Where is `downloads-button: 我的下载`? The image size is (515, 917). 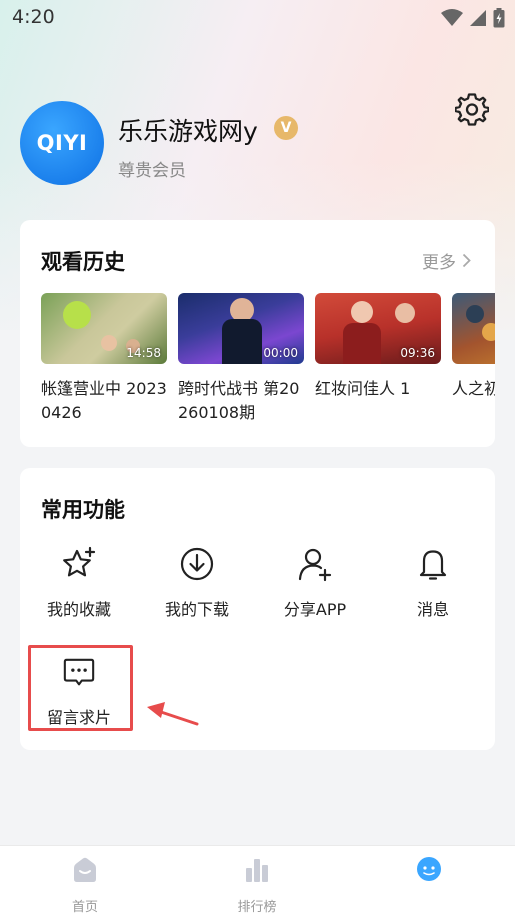
downloads-button: 我的下载 is located at coordinates (197, 583).